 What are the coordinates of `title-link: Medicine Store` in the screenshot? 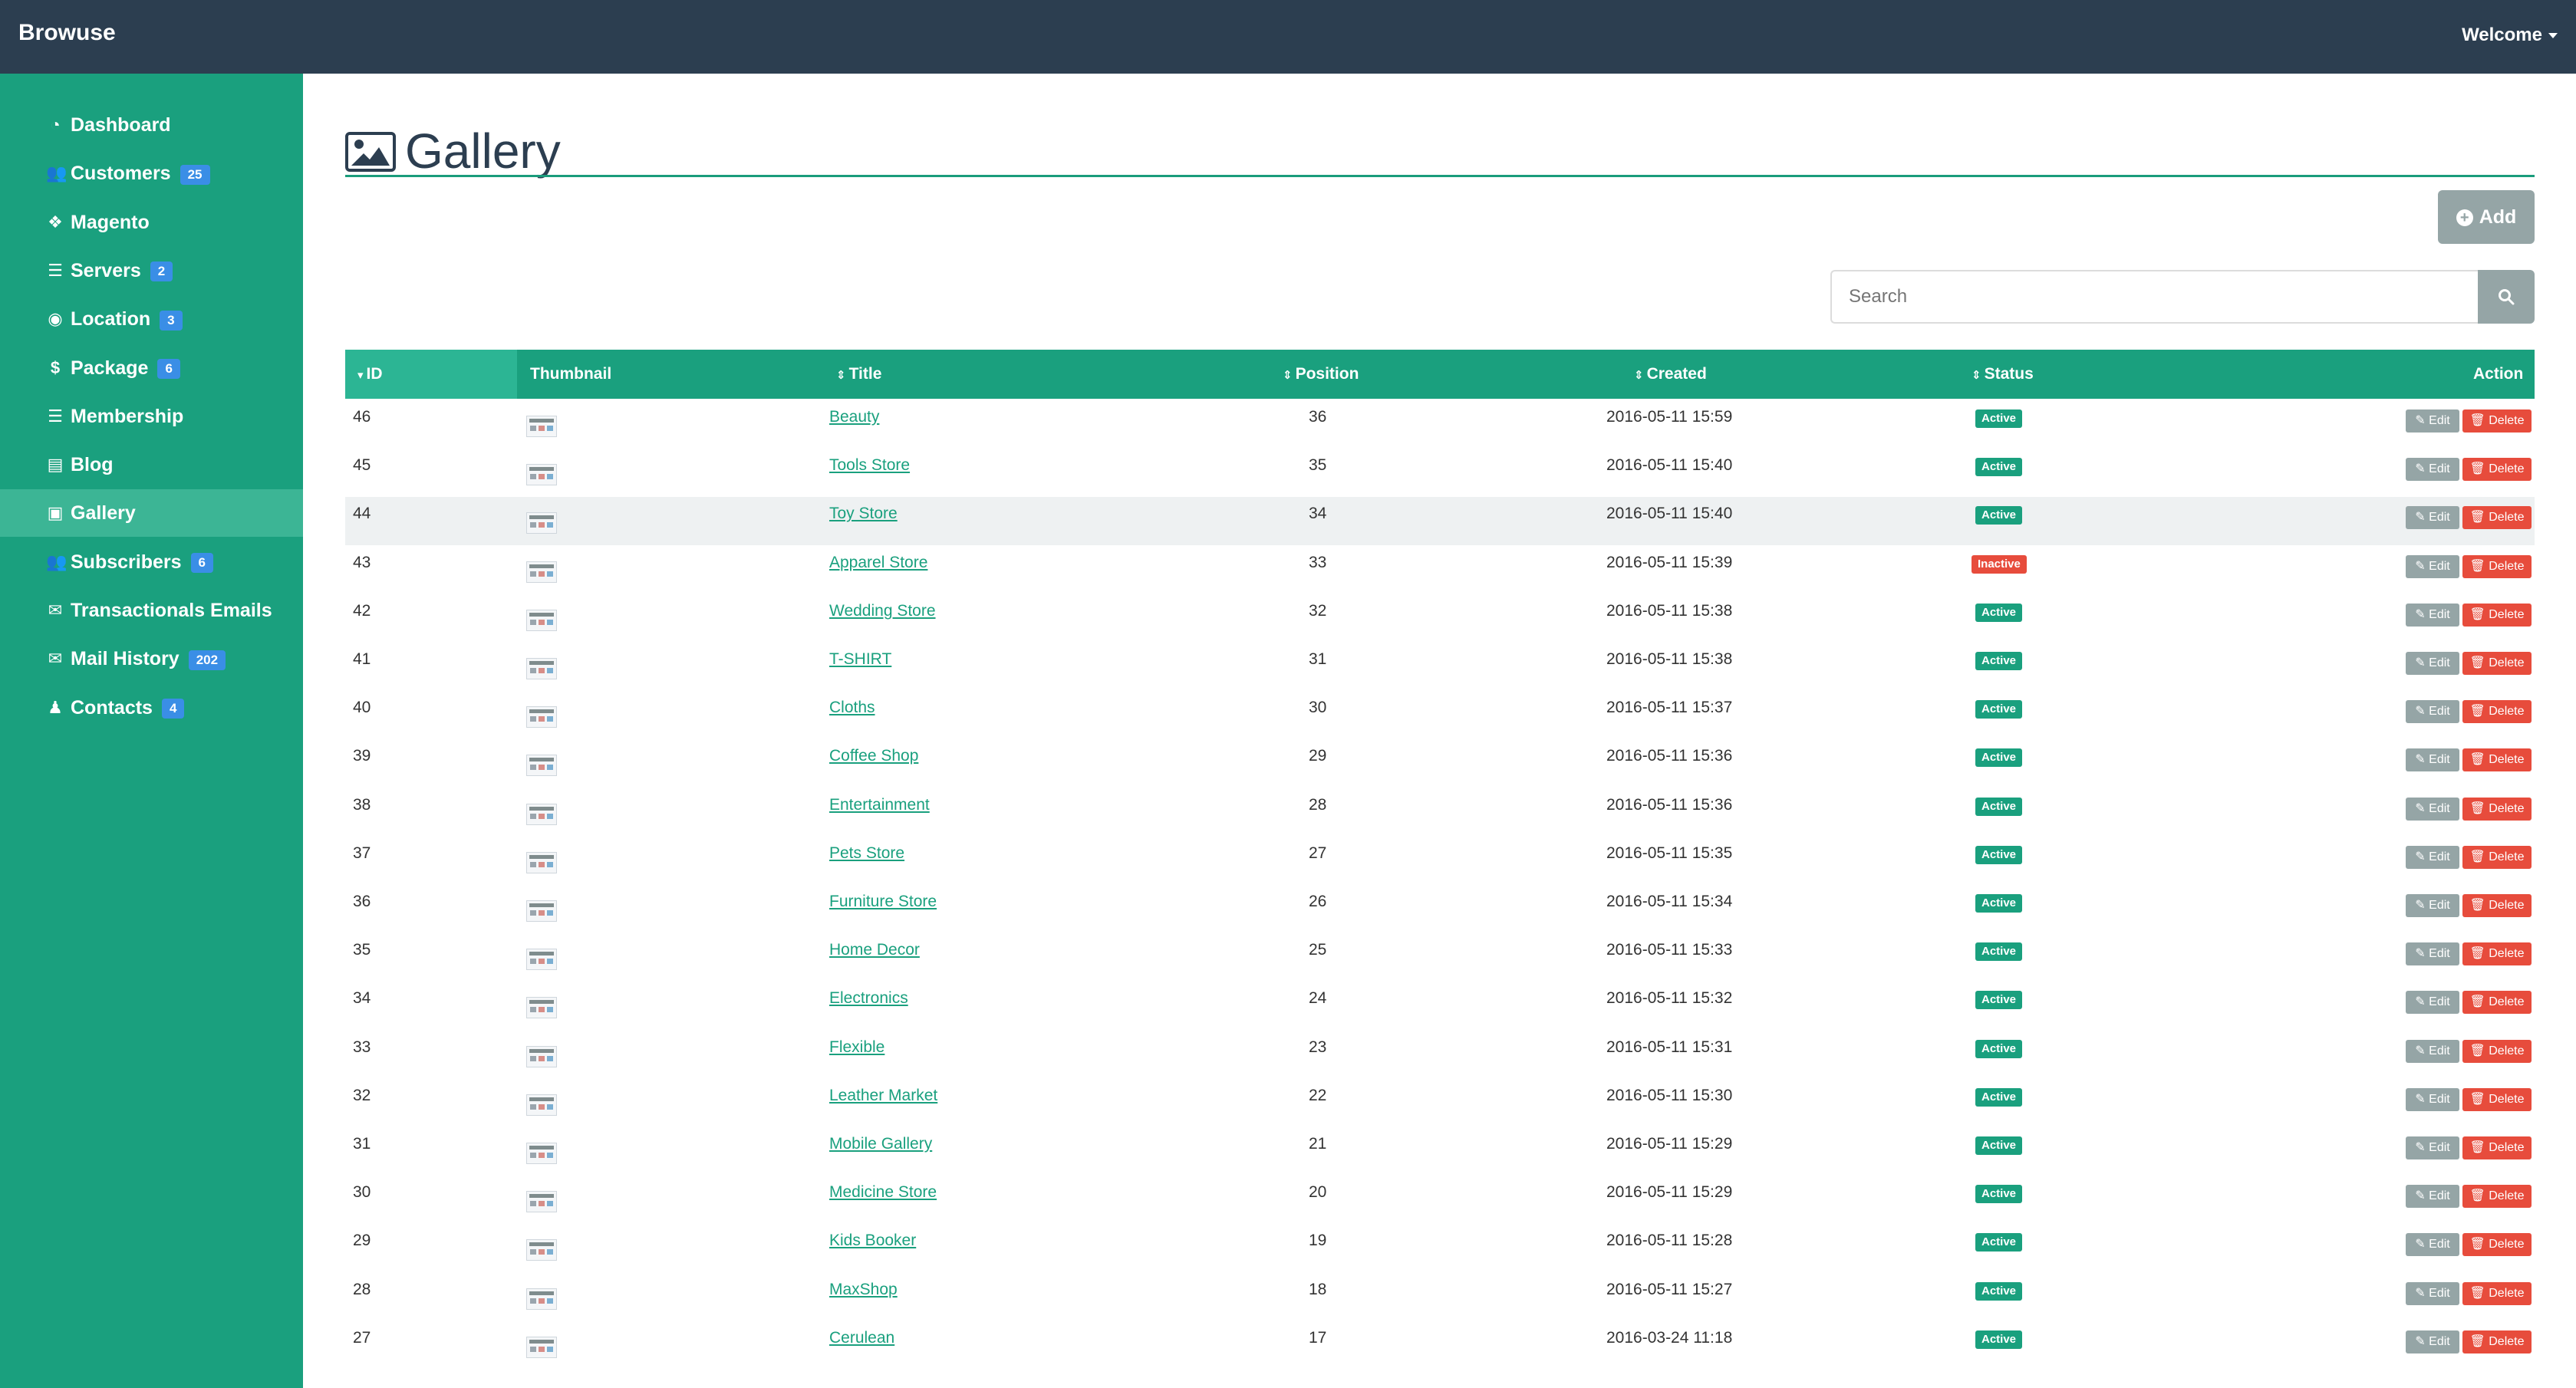 It's located at (883, 1192).